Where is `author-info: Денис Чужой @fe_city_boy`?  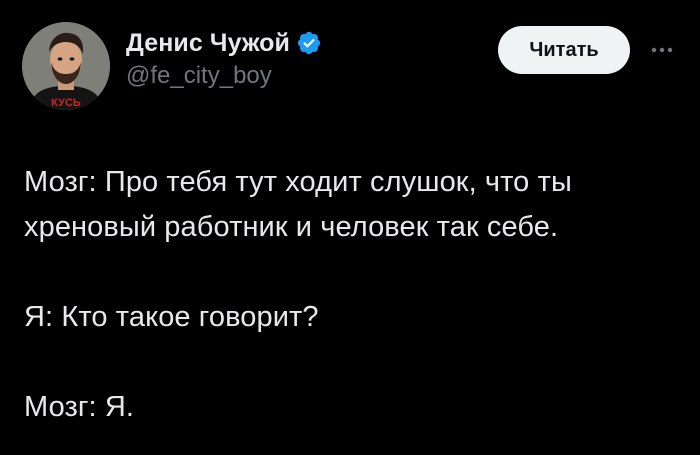
author-info: Денис Чужой @fe_city_boy is located at coordinates (224, 59).